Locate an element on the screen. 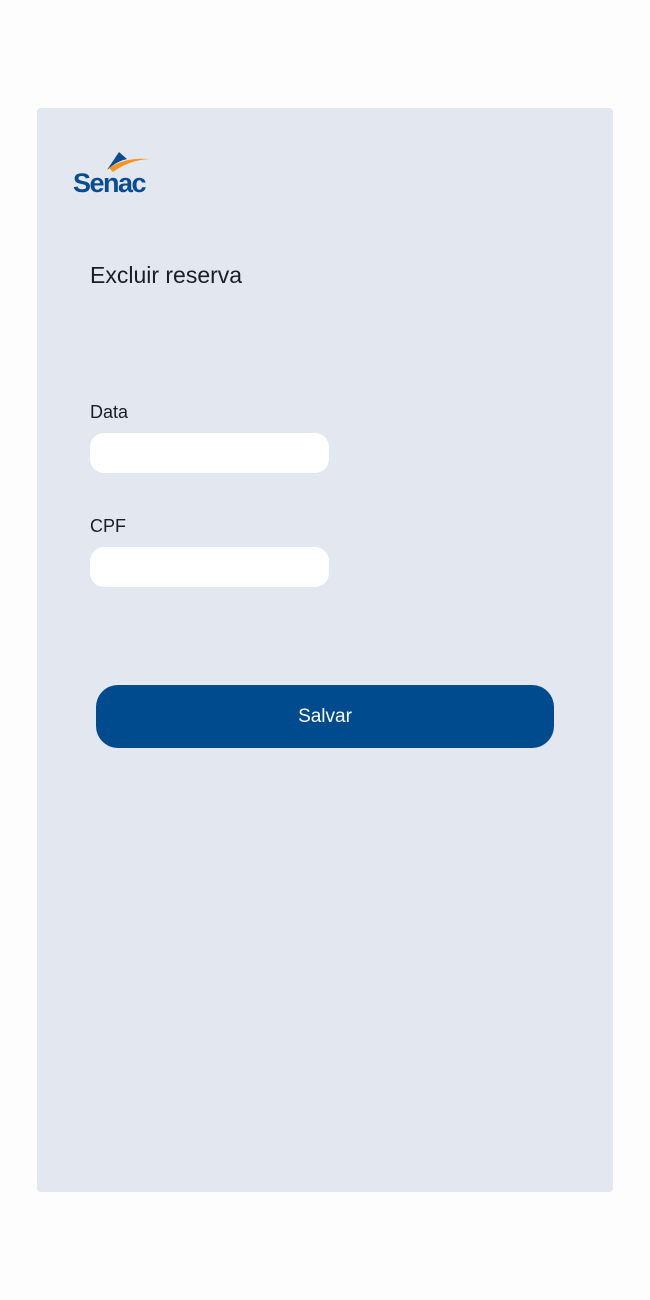 The image size is (650, 1300). date-label: Data is located at coordinates (109, 412).